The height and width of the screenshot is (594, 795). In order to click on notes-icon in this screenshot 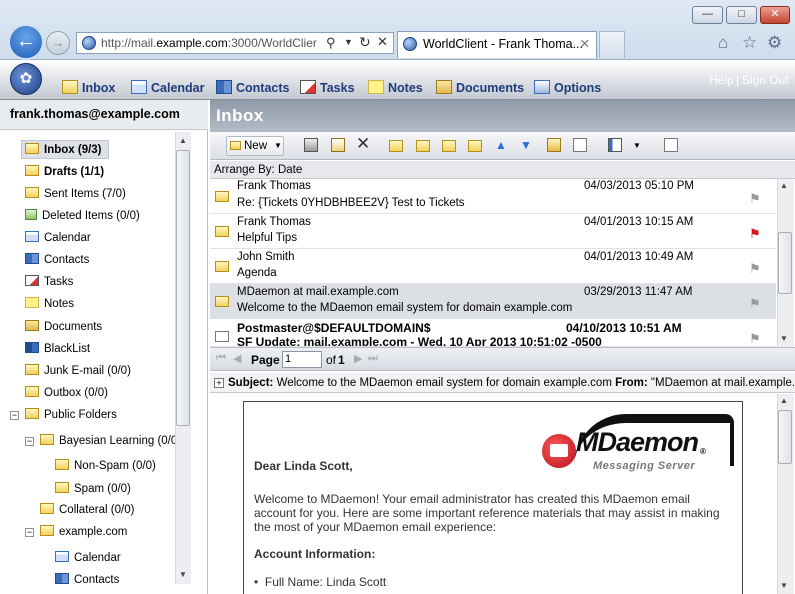, I will do `click(32, 302)`.